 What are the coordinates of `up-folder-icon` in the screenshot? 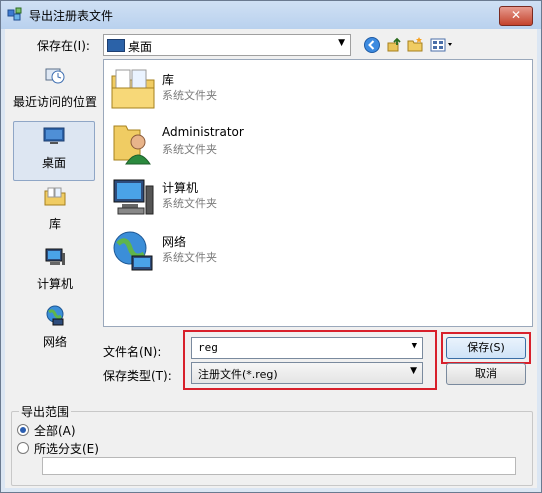 It's located at (394, 45).